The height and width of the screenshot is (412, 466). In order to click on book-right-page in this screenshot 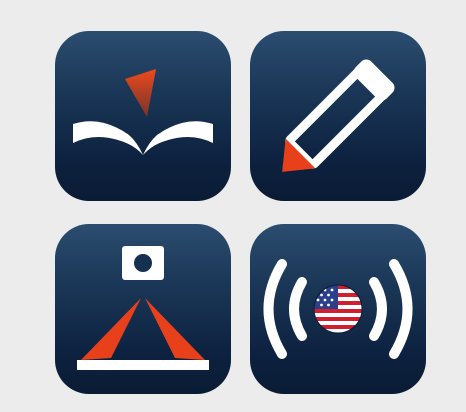, I will do `click(178, 138)`.